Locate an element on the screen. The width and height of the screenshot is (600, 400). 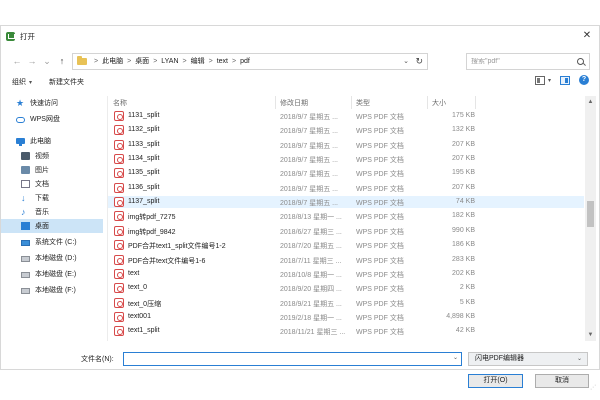
new-folder-button: 新建文件夹 is located at coordinates (66, 82).